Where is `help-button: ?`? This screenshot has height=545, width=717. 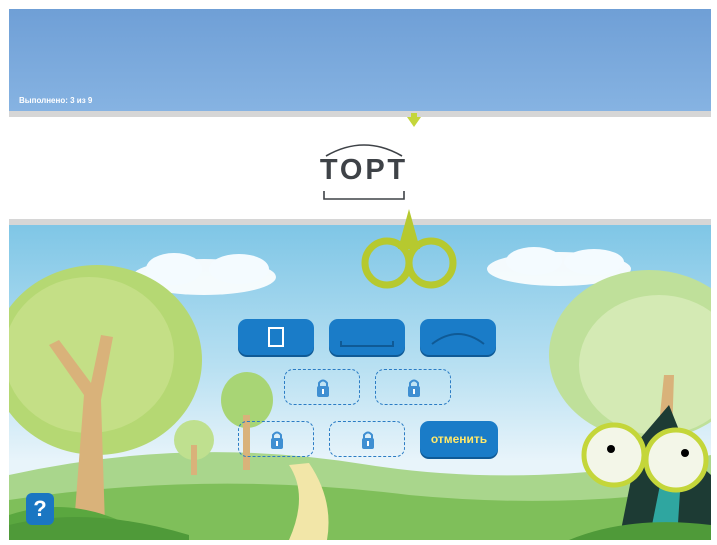
help-button: ? is located at coordinates (40, 509).